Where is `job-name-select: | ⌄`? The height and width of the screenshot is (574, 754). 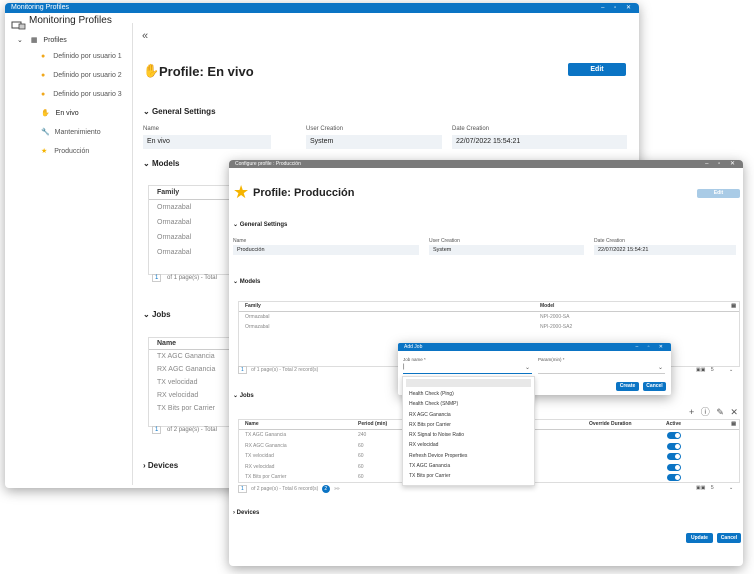 job-name-select: | ⌄ is located at coordinates (467, 369).